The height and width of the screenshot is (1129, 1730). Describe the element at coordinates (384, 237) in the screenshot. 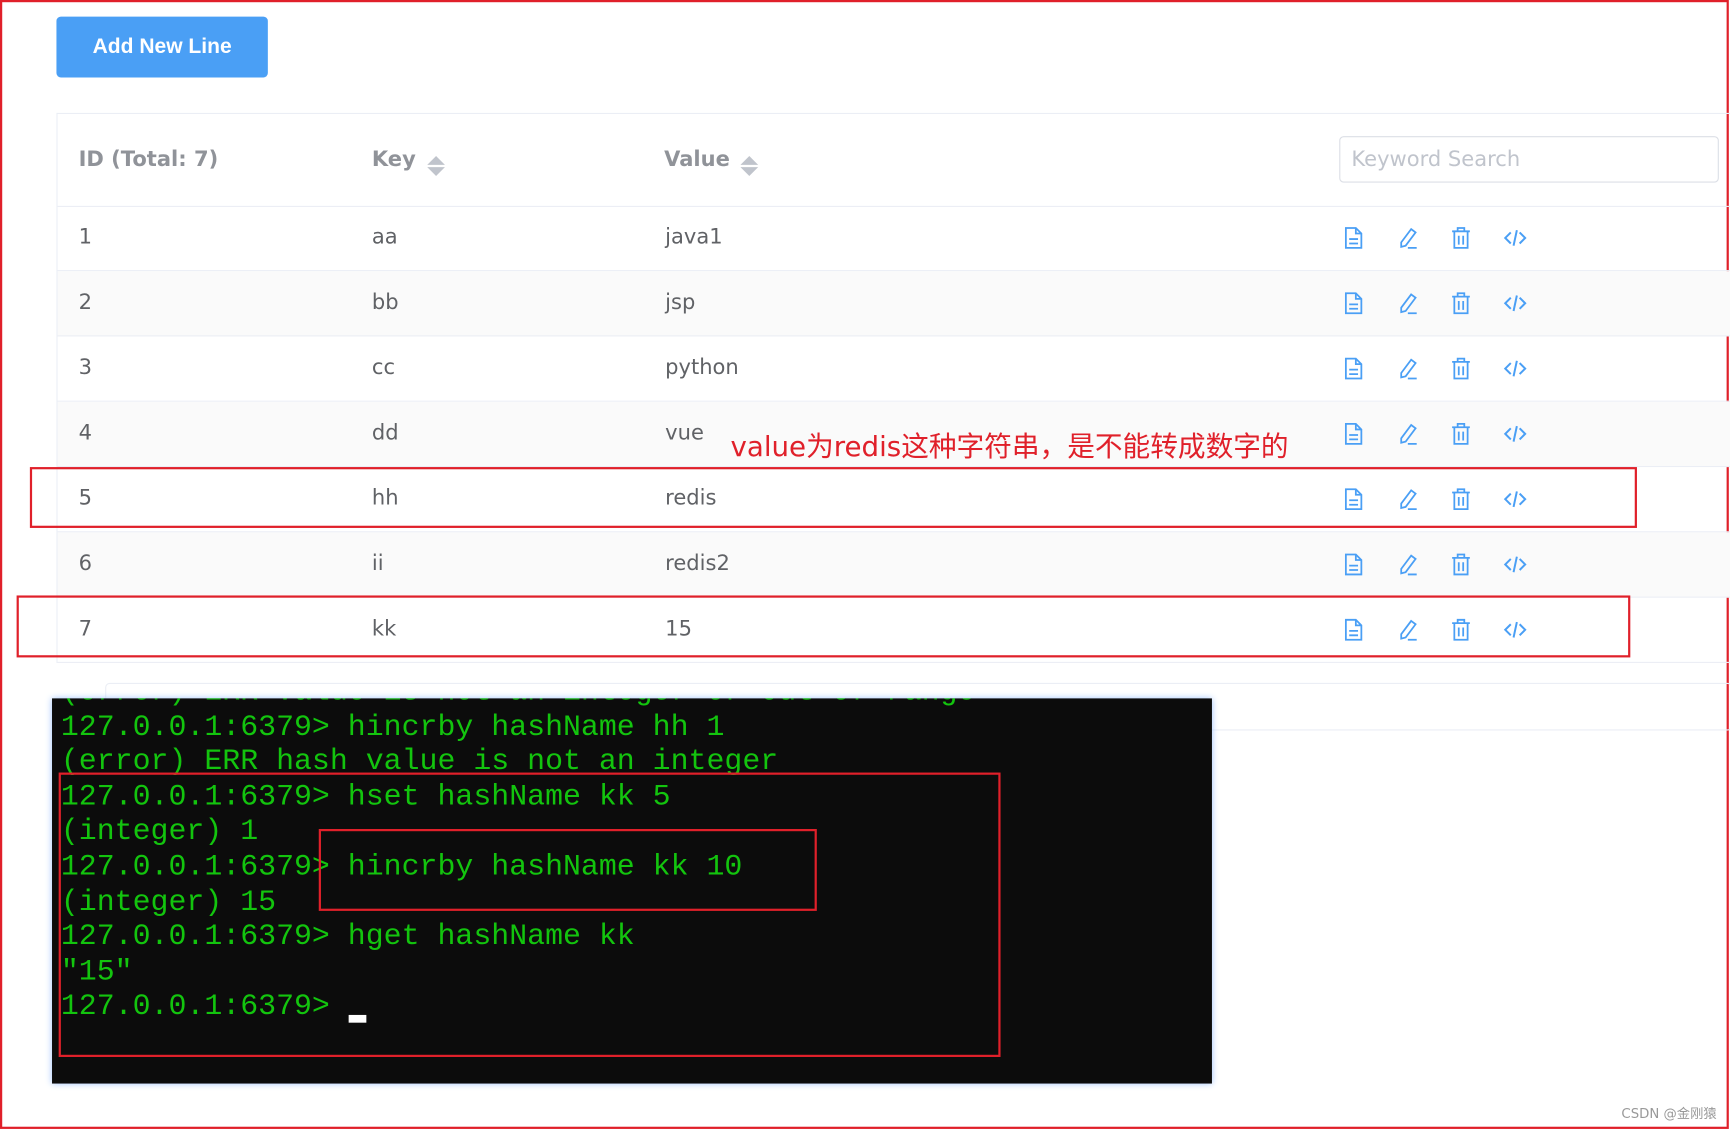

I see `cell-key: aa` at that location.